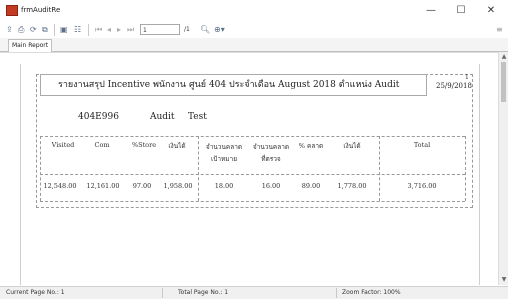 The width and height of the screenshot is (508, 299). What do you see at coordinates (224, 186) in the screenshot?
I see `table-cell: 18.00` at bounding box center [224, 186].